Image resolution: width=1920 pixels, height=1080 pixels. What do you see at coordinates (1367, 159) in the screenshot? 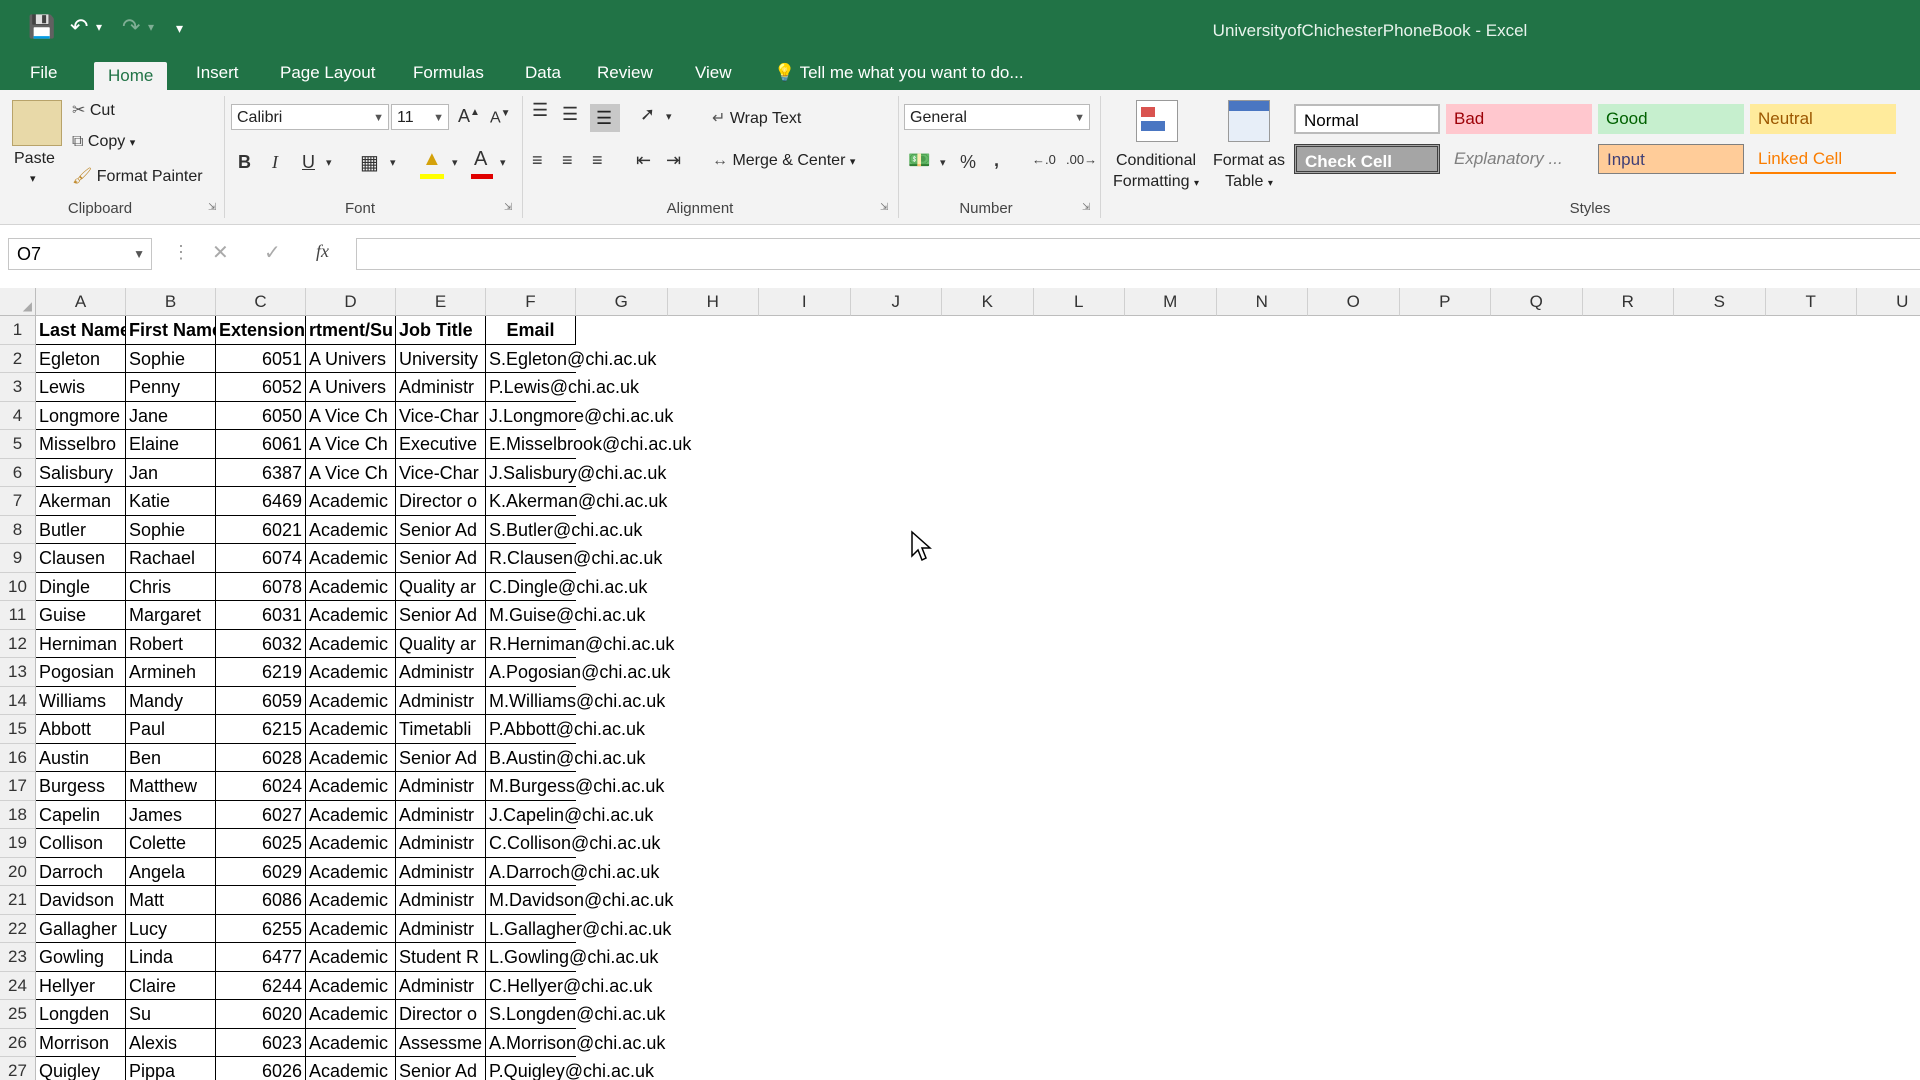
I see `style-check-cell: Check Cell` at bounding box center [1367, 159].